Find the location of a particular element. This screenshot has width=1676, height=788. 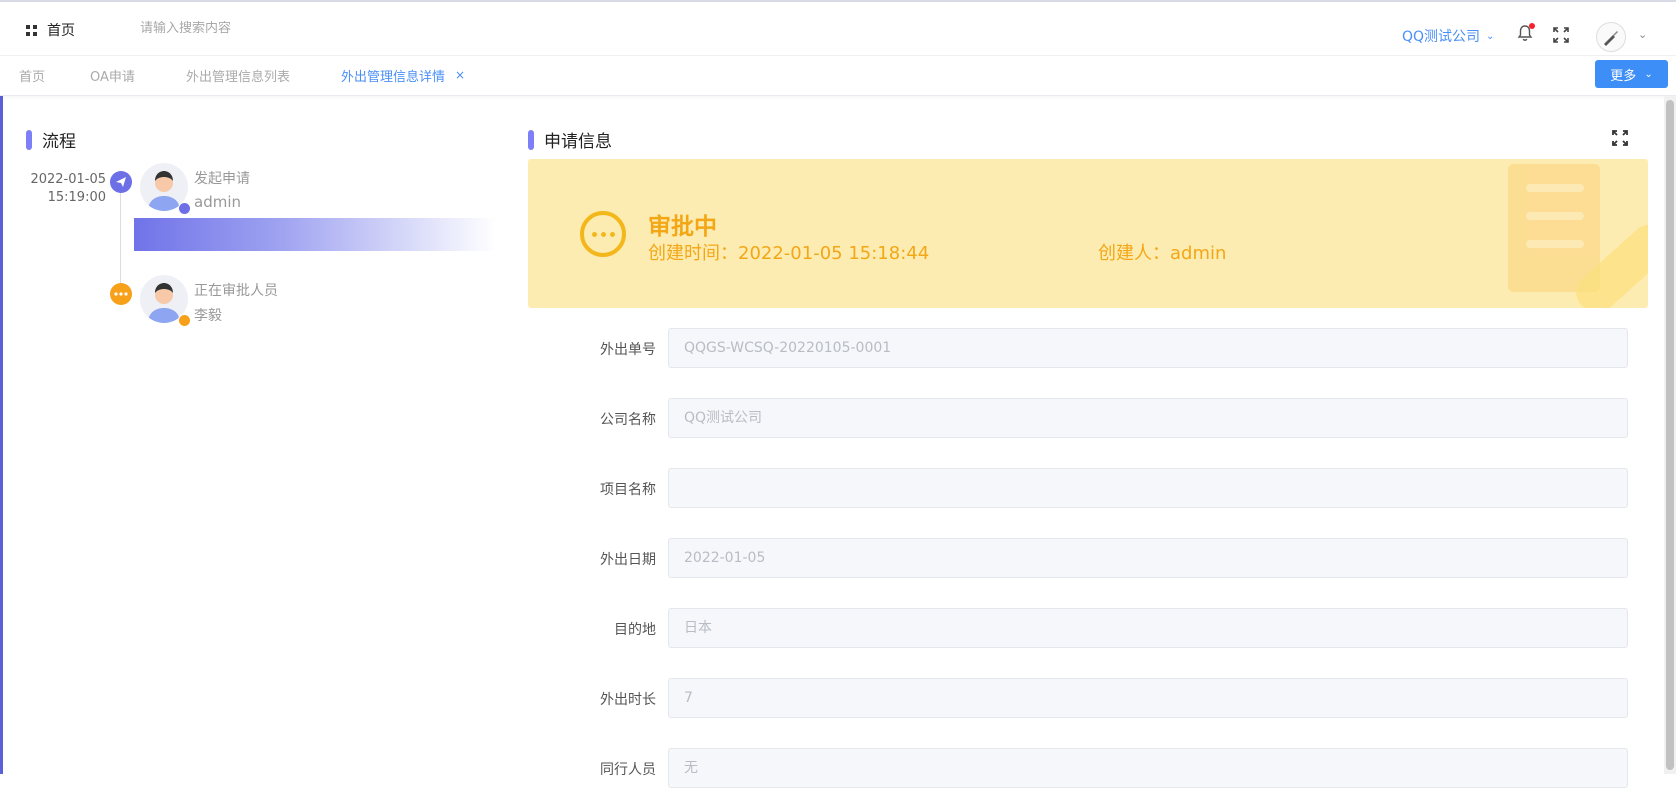

field-label: 外出日期 is located at coordinates (628, 560).